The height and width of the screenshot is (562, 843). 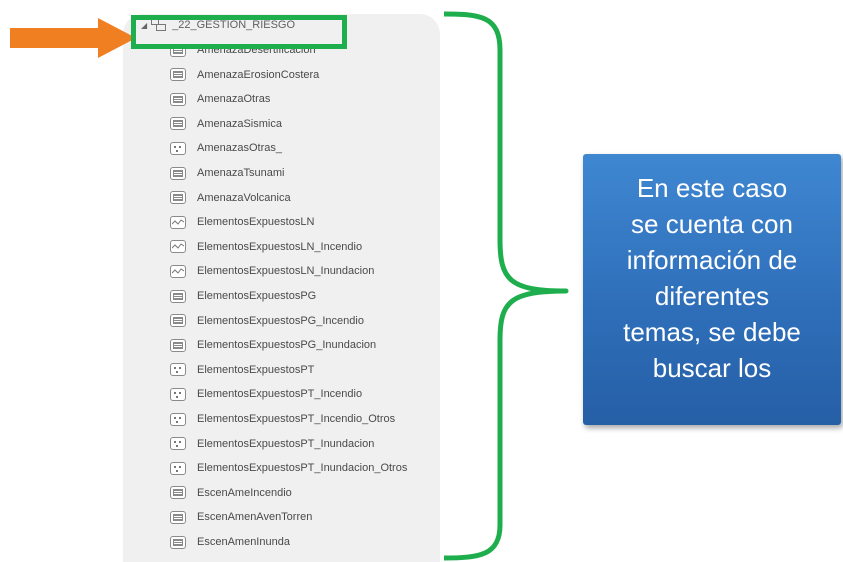 What do you see at coordinates (506, 286) in the screenshot?
I see `right-brace` at bounding box center [506, 286].